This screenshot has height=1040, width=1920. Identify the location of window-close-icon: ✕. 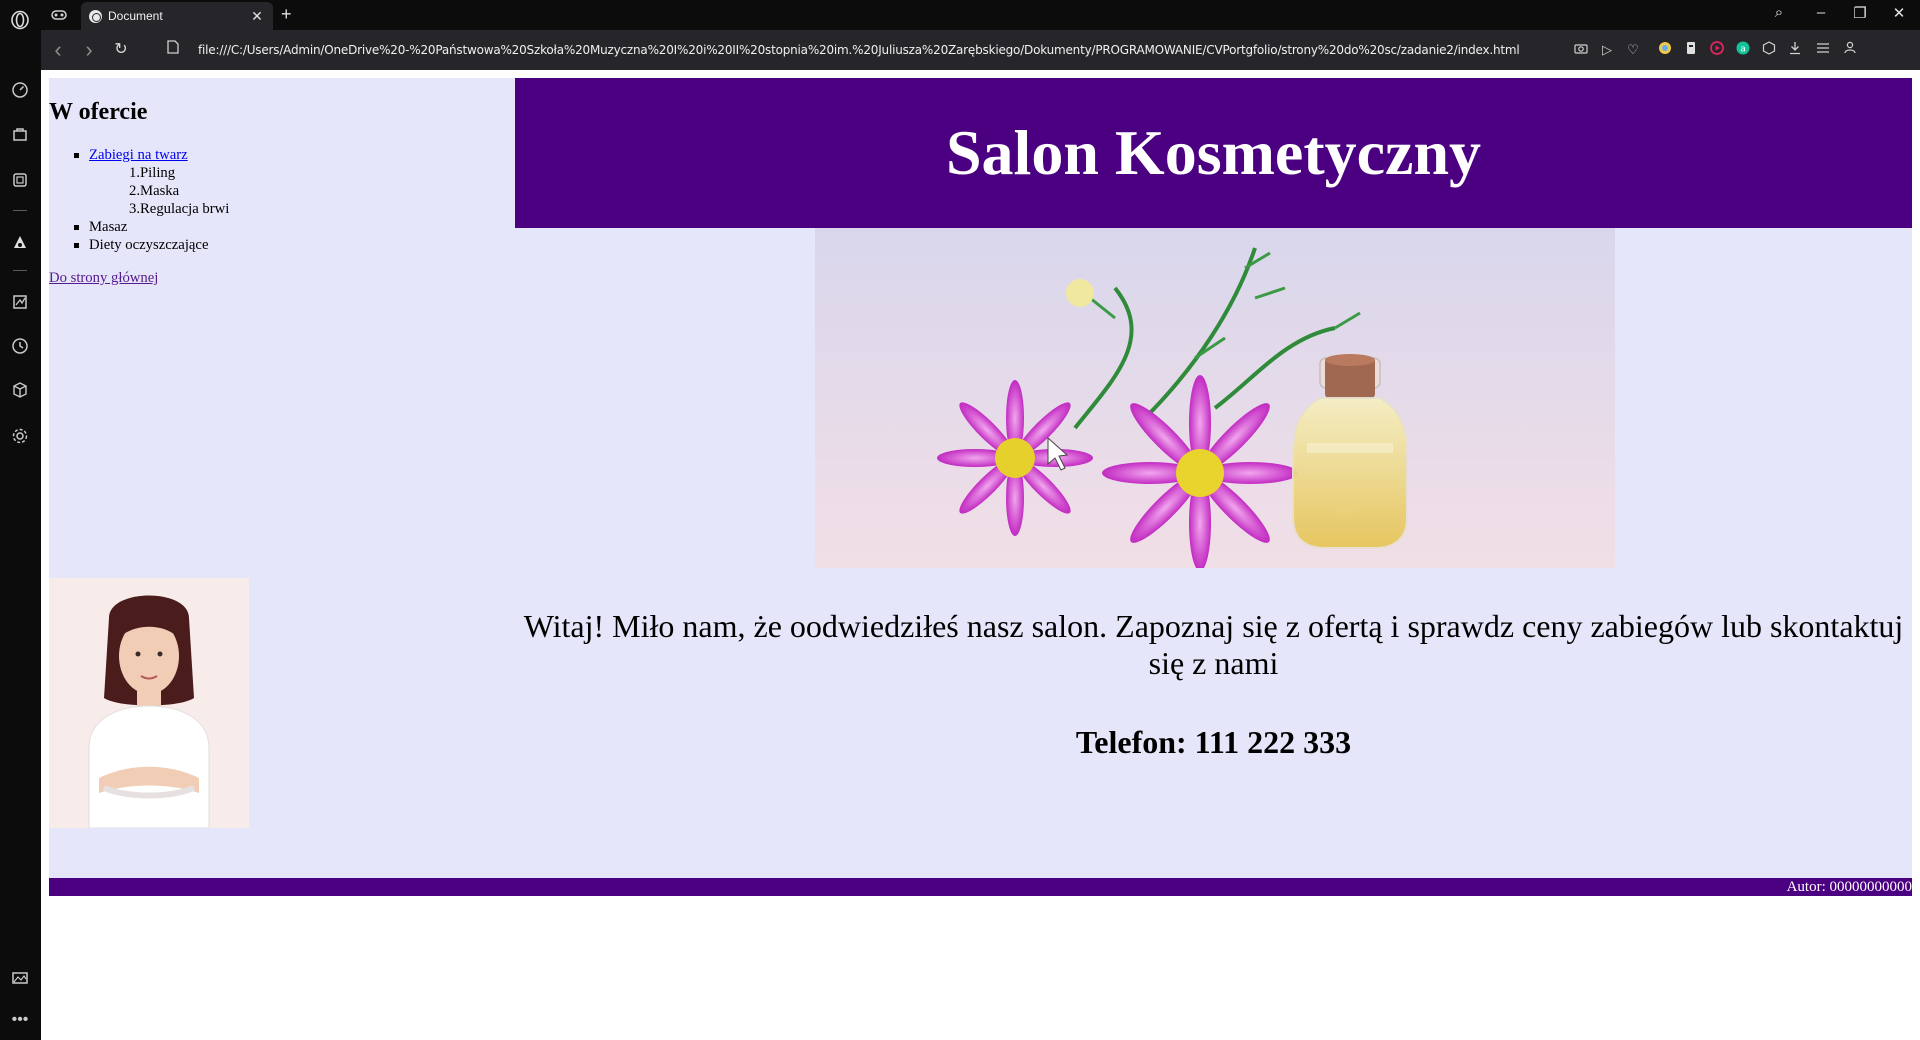
(1899, 13).